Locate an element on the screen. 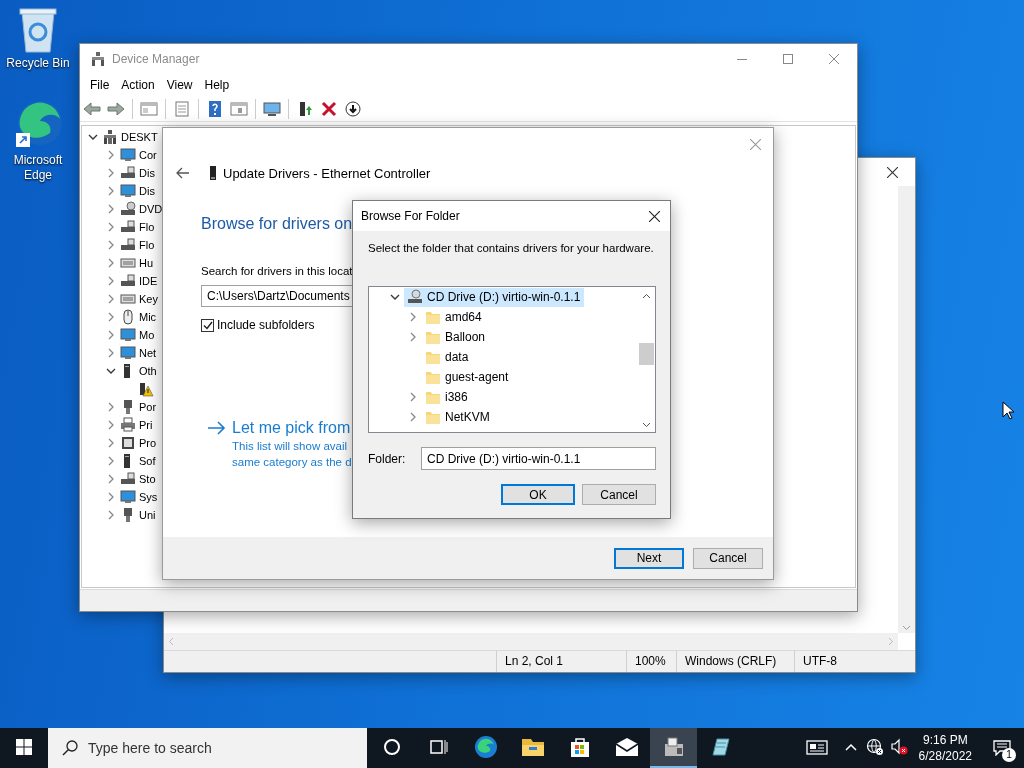 The image size is (1024, 768). dialog-button: Next is located at coordinates (649, 558).